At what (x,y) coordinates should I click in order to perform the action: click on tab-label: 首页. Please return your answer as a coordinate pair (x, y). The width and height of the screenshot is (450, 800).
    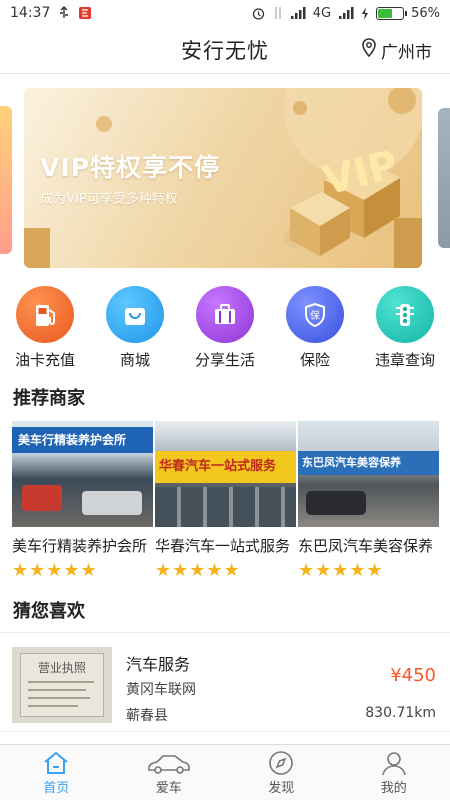
    Looking at the image, I should click on (56, 788).